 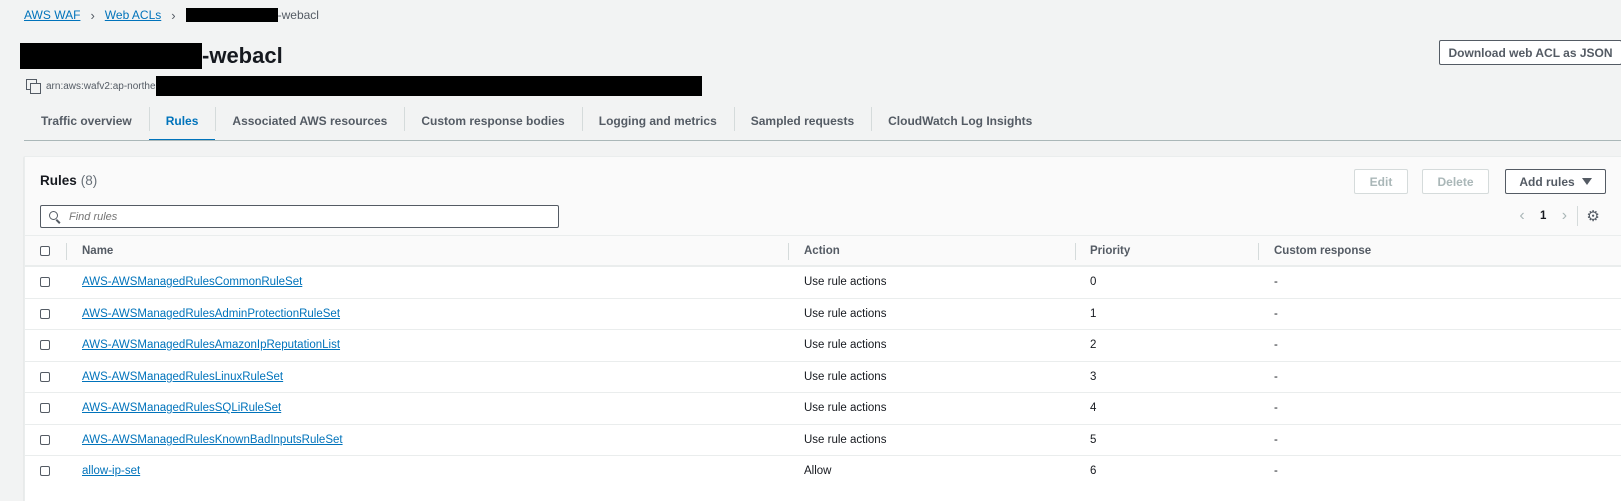 What do you see at coordinates (657, 121) in the screenshot?
I see `tab-logging-and-metrics: Logging and metrics` at bounding box center [657, 121].